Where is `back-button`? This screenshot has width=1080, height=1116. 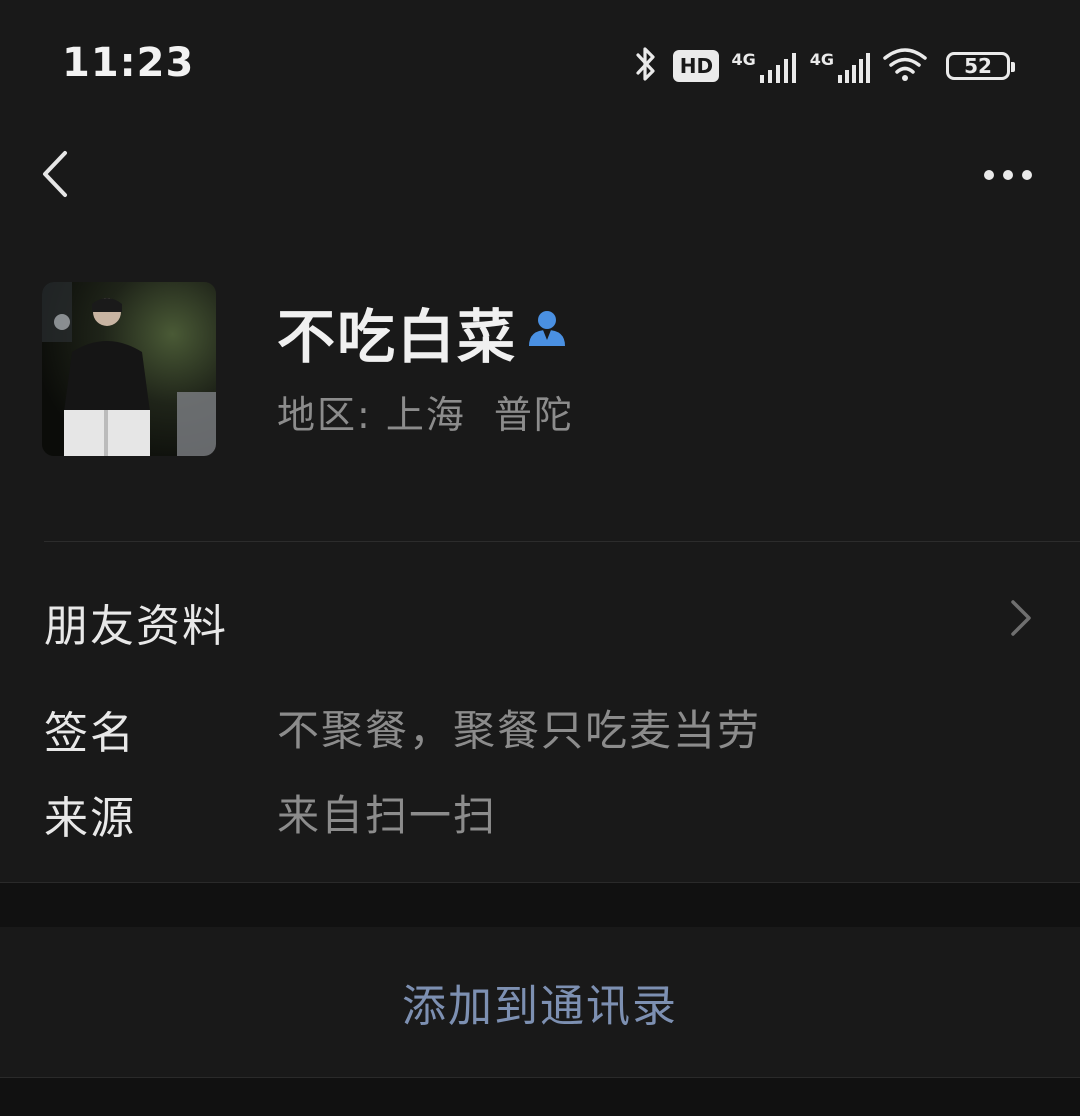
back-button is located at coordinates (55, 176).